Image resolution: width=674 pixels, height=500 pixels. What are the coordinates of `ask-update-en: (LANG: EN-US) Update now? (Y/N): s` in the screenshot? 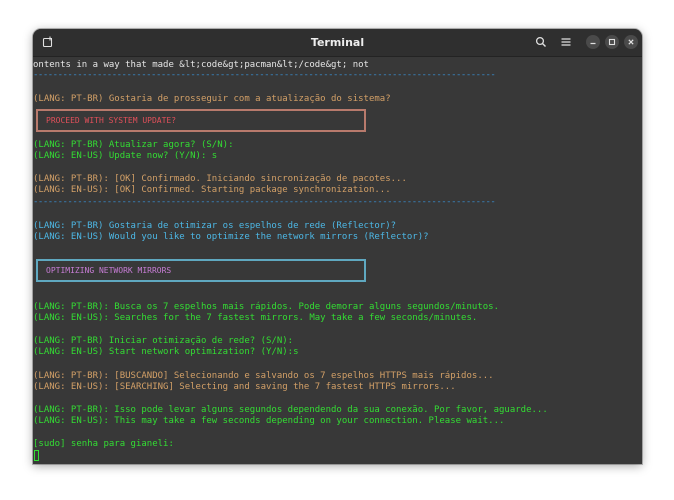 It's located at (125, 156).